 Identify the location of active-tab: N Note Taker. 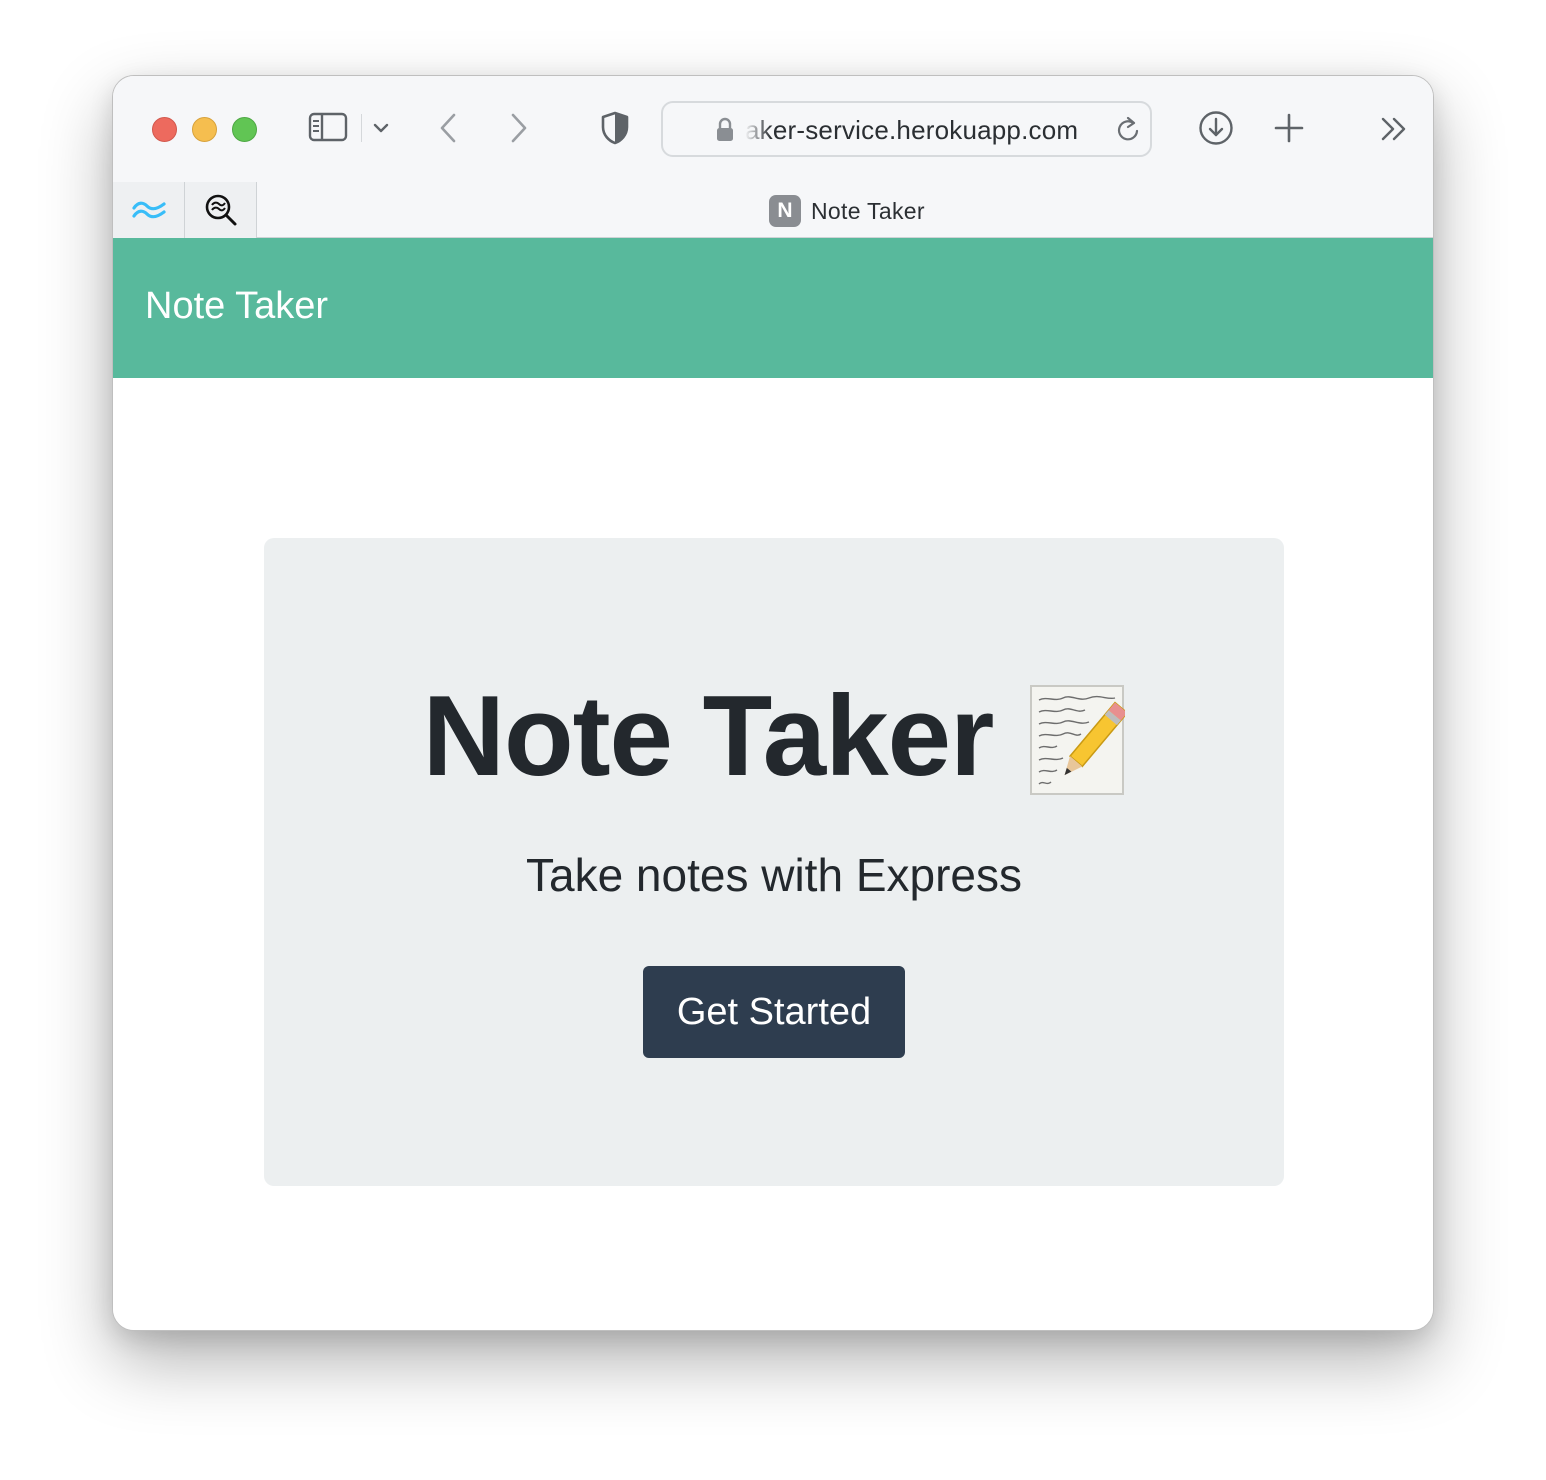
(847, 211).